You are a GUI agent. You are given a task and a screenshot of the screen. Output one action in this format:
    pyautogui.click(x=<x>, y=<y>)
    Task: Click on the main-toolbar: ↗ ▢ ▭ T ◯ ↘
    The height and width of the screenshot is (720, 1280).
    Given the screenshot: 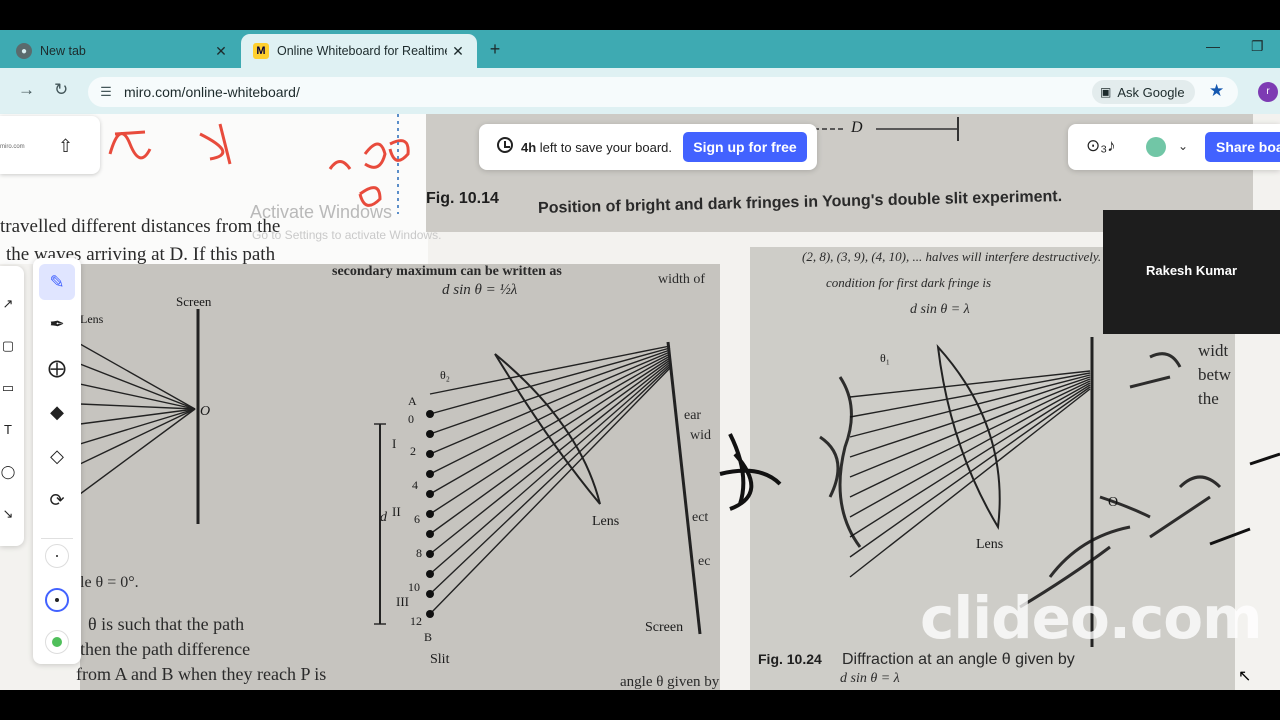 What is the action you would take?
    pyautogui.click(x=12, y=406)
    